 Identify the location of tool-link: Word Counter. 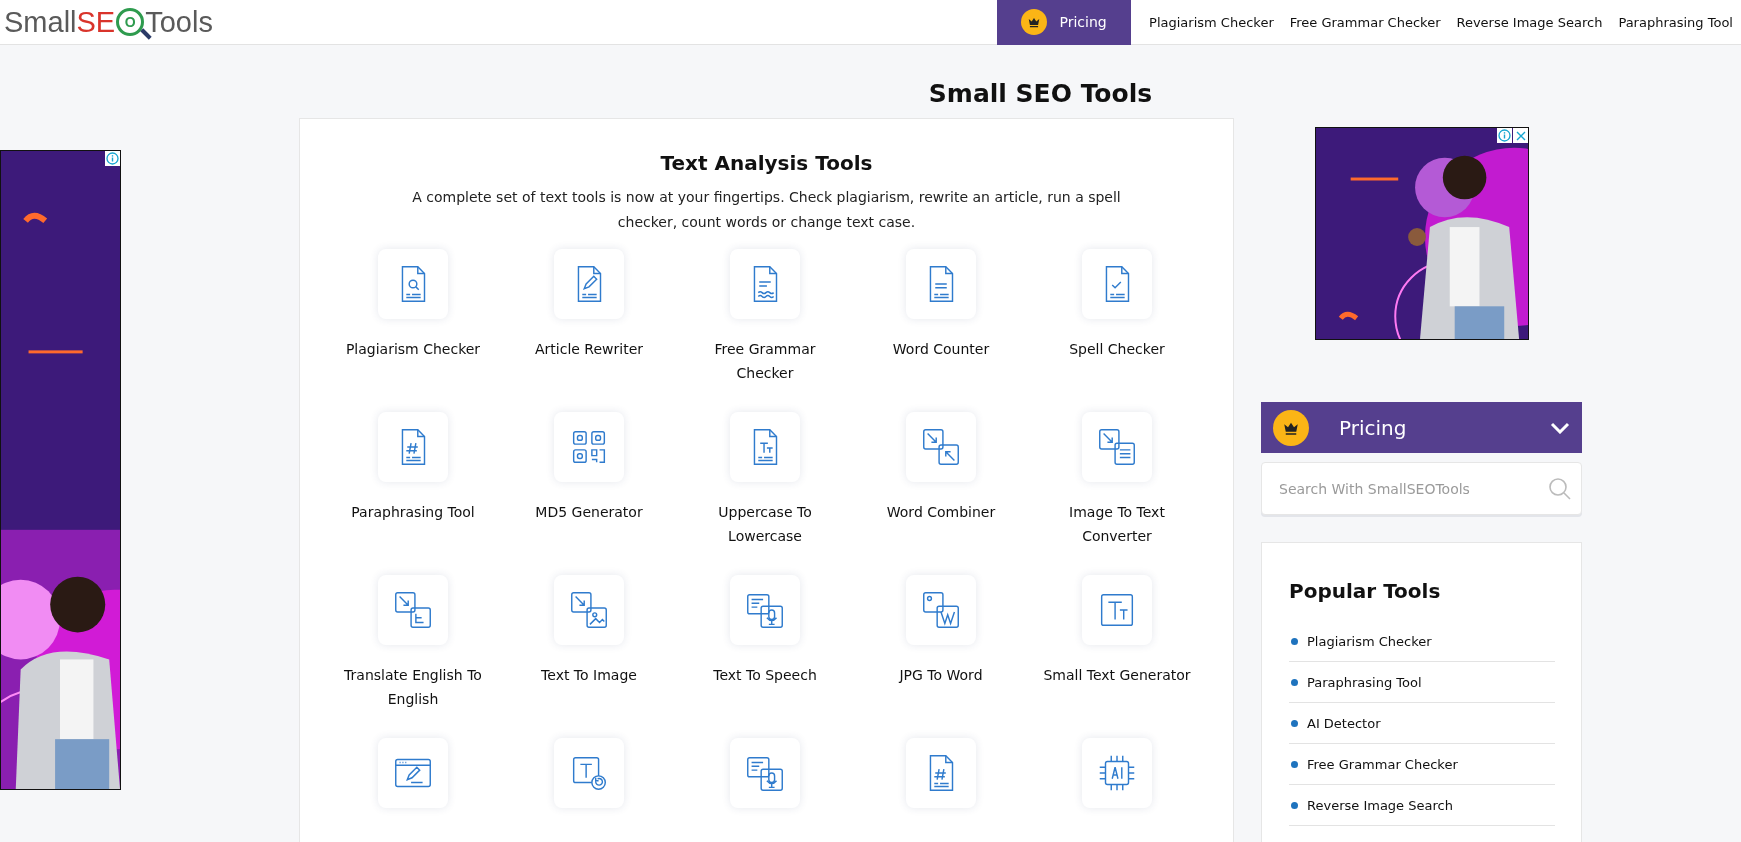
(941, 349).